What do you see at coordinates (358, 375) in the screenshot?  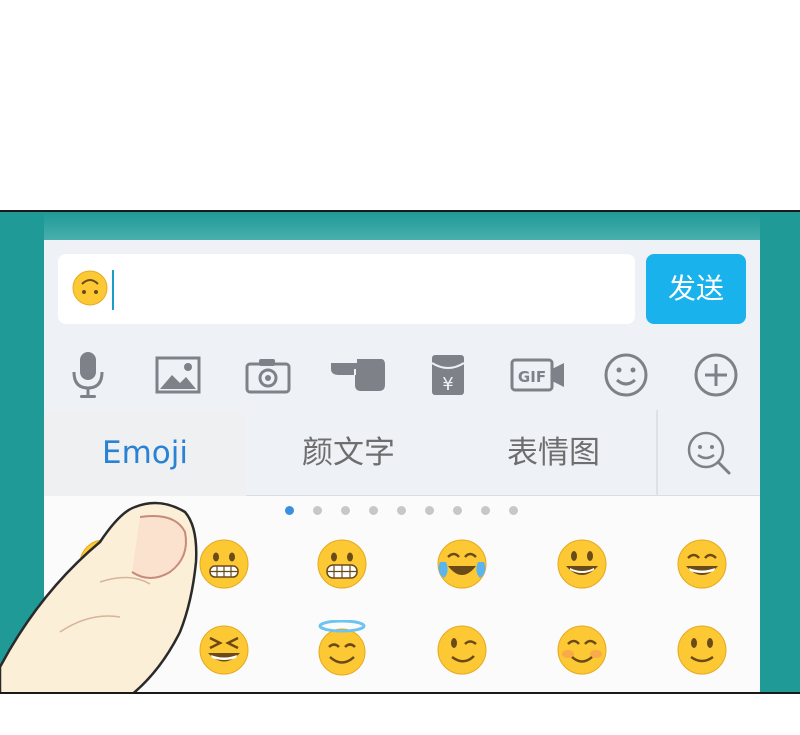 I see `pointing-hand-icon` at bounding box center [358, 375].